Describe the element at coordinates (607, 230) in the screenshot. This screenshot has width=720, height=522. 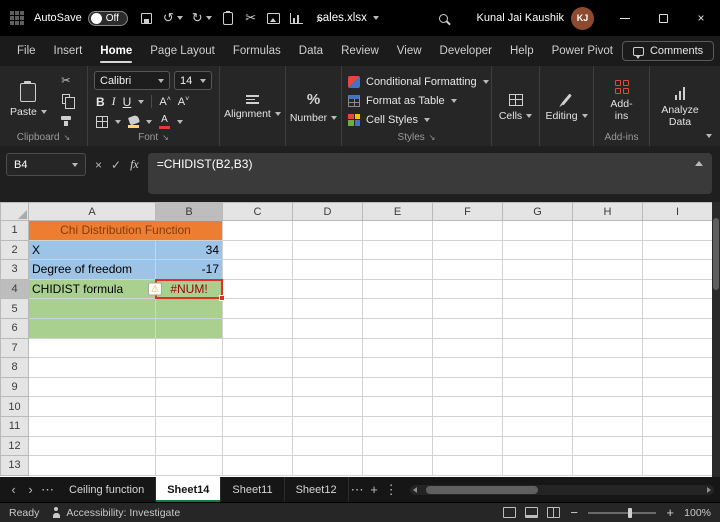
I see `cell-H1` at that location.